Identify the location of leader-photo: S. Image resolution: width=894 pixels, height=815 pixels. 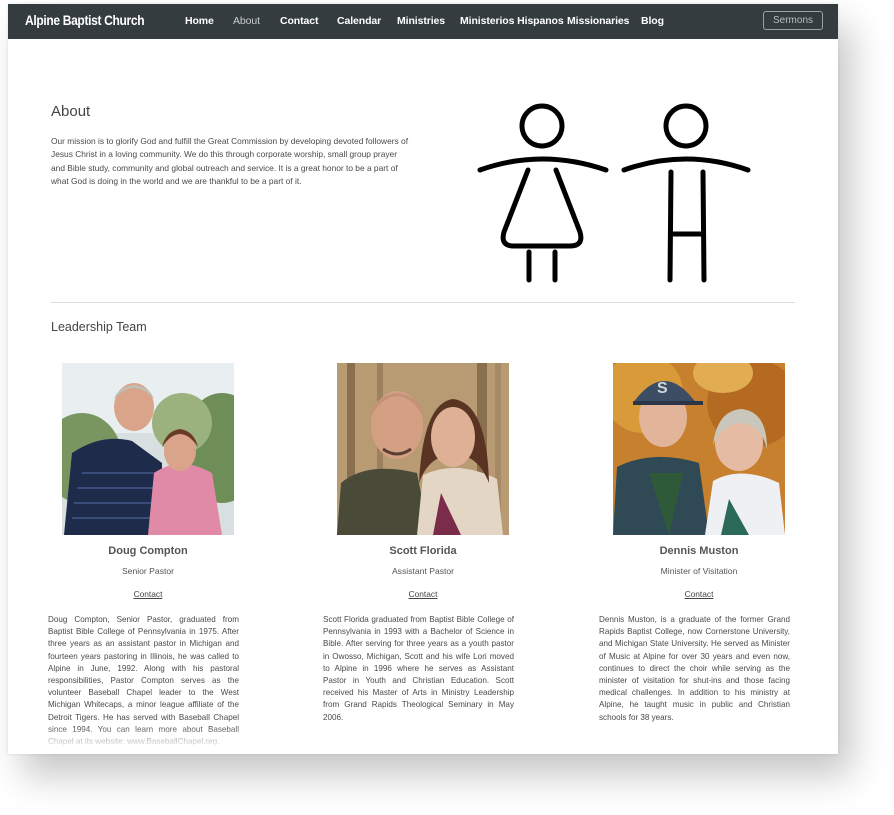
(699, 449).